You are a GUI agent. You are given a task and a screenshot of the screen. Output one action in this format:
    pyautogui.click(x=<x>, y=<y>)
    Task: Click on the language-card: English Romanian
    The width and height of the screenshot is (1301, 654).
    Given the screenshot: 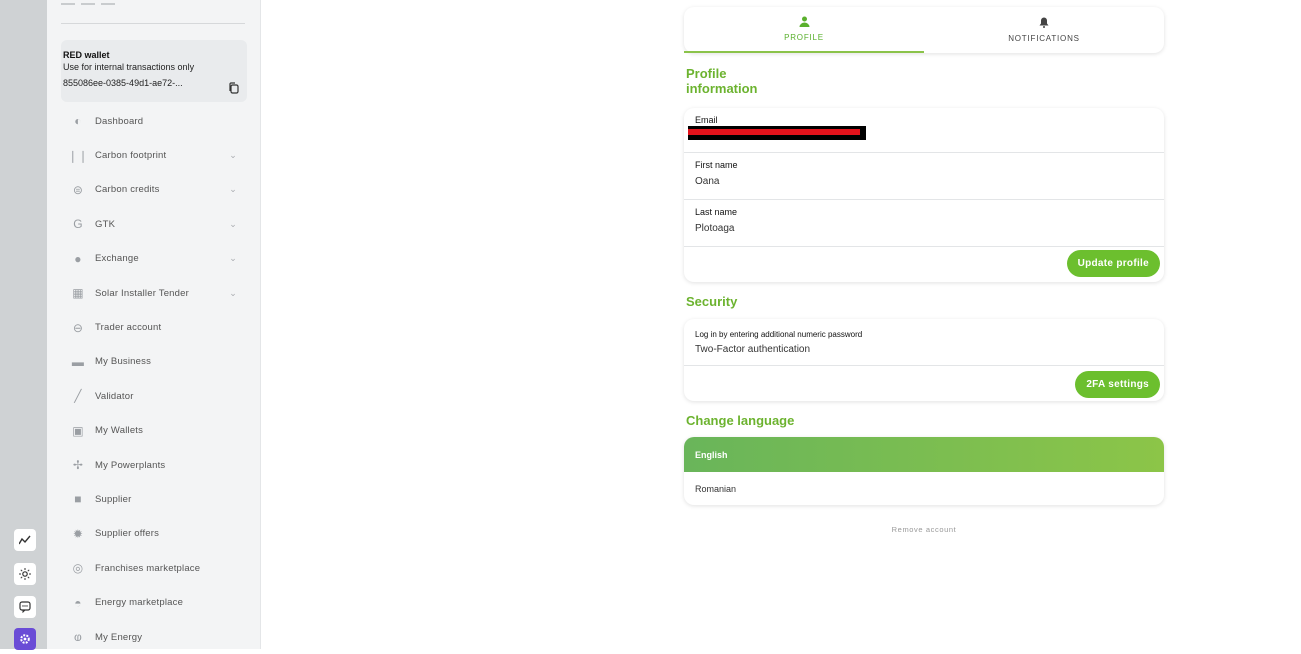 What is the action you would take?
    pyautogui.click(x=924, y=471)
    